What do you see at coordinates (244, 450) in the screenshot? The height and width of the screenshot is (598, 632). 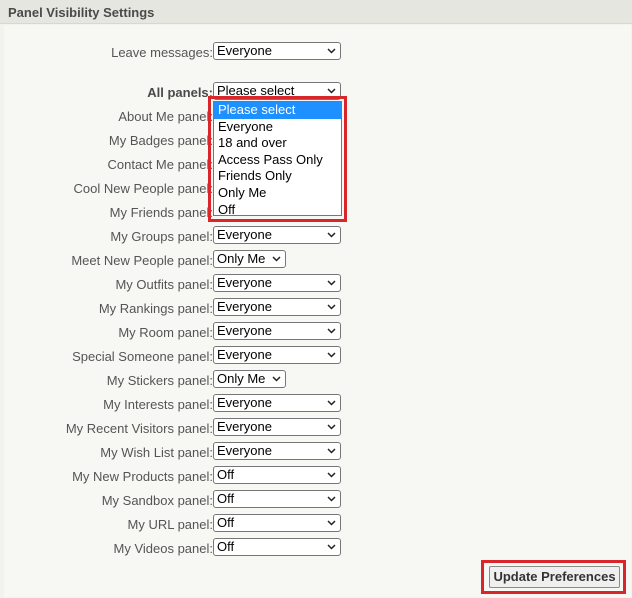 I see `my-wish-list-panel-value: Everyone` at bounding box center [244, 450].